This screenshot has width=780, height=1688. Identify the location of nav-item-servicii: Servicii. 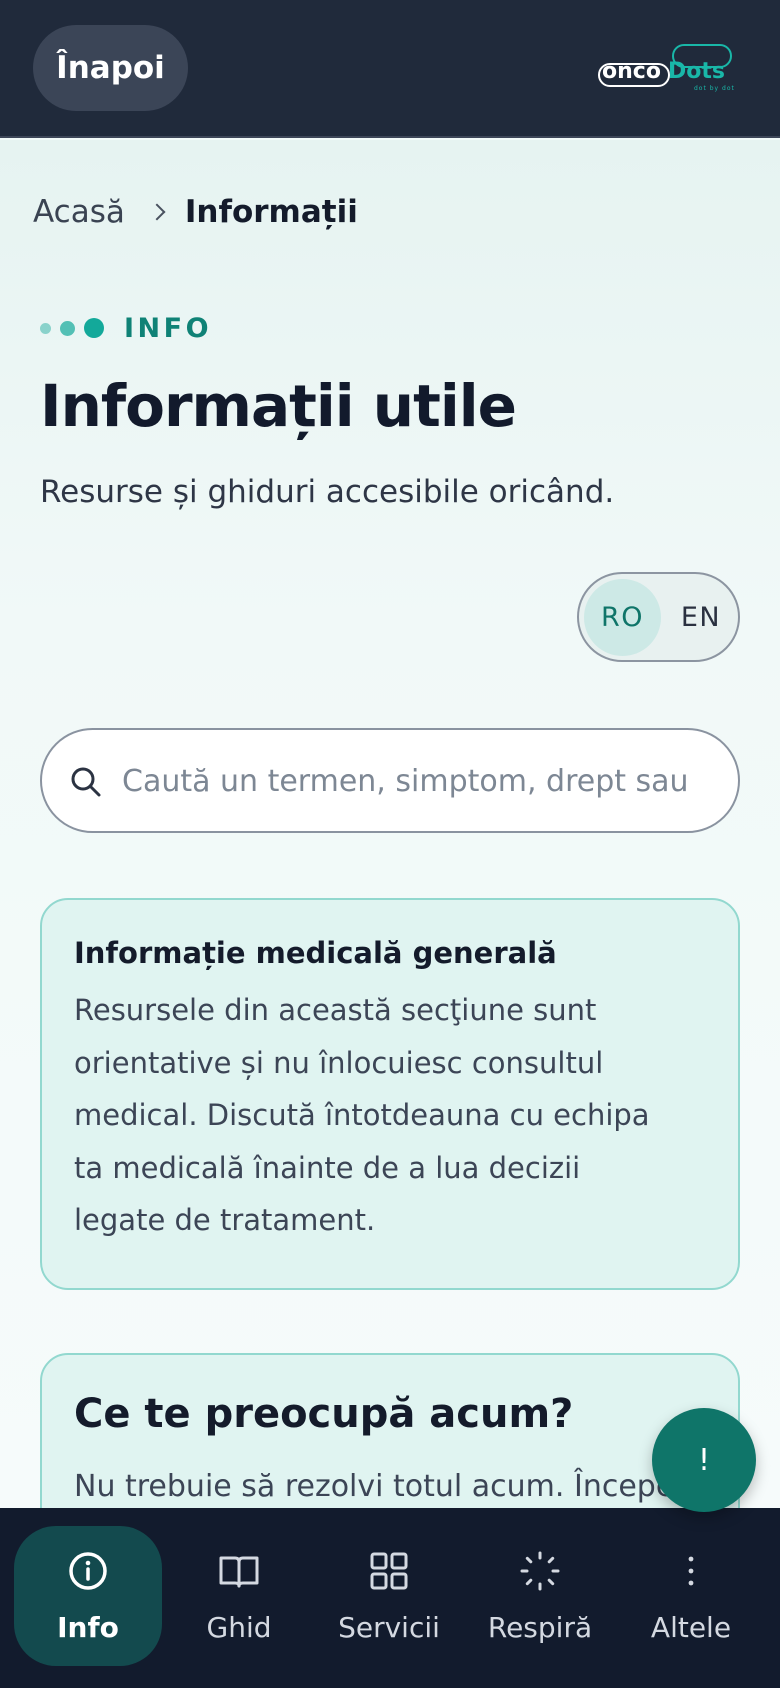
(389, 1596).